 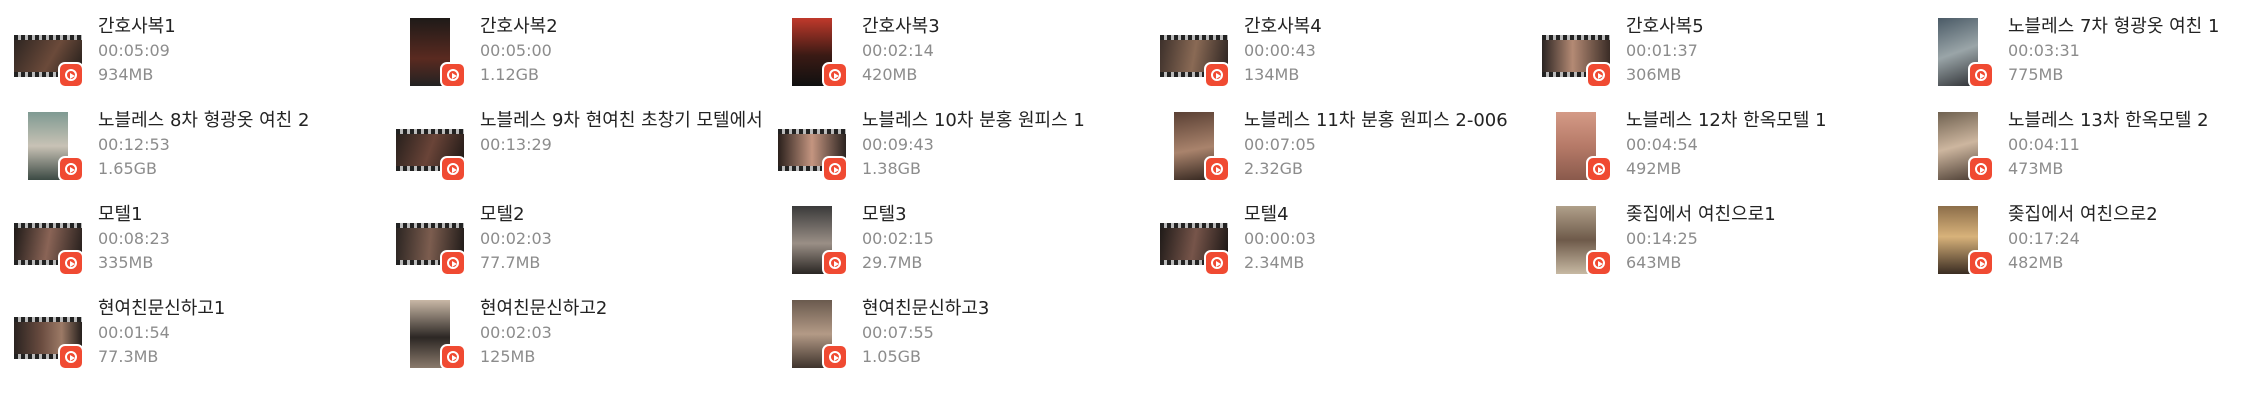 What do you see at coordinates (2036, 168) in the screenshot?
I see `file-size: 473MB` at bounding box center [2036, 168].